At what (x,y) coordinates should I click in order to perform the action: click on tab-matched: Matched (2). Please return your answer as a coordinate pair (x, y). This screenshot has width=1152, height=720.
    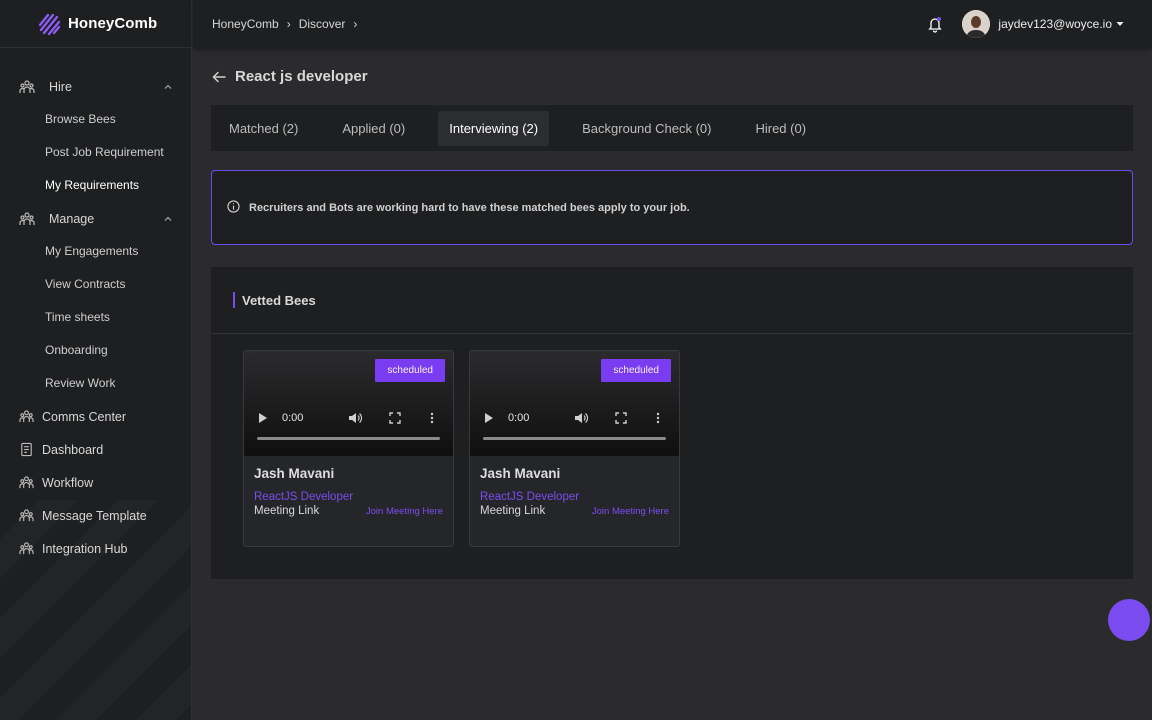
    Looking at the image, I should click on (263, 128).